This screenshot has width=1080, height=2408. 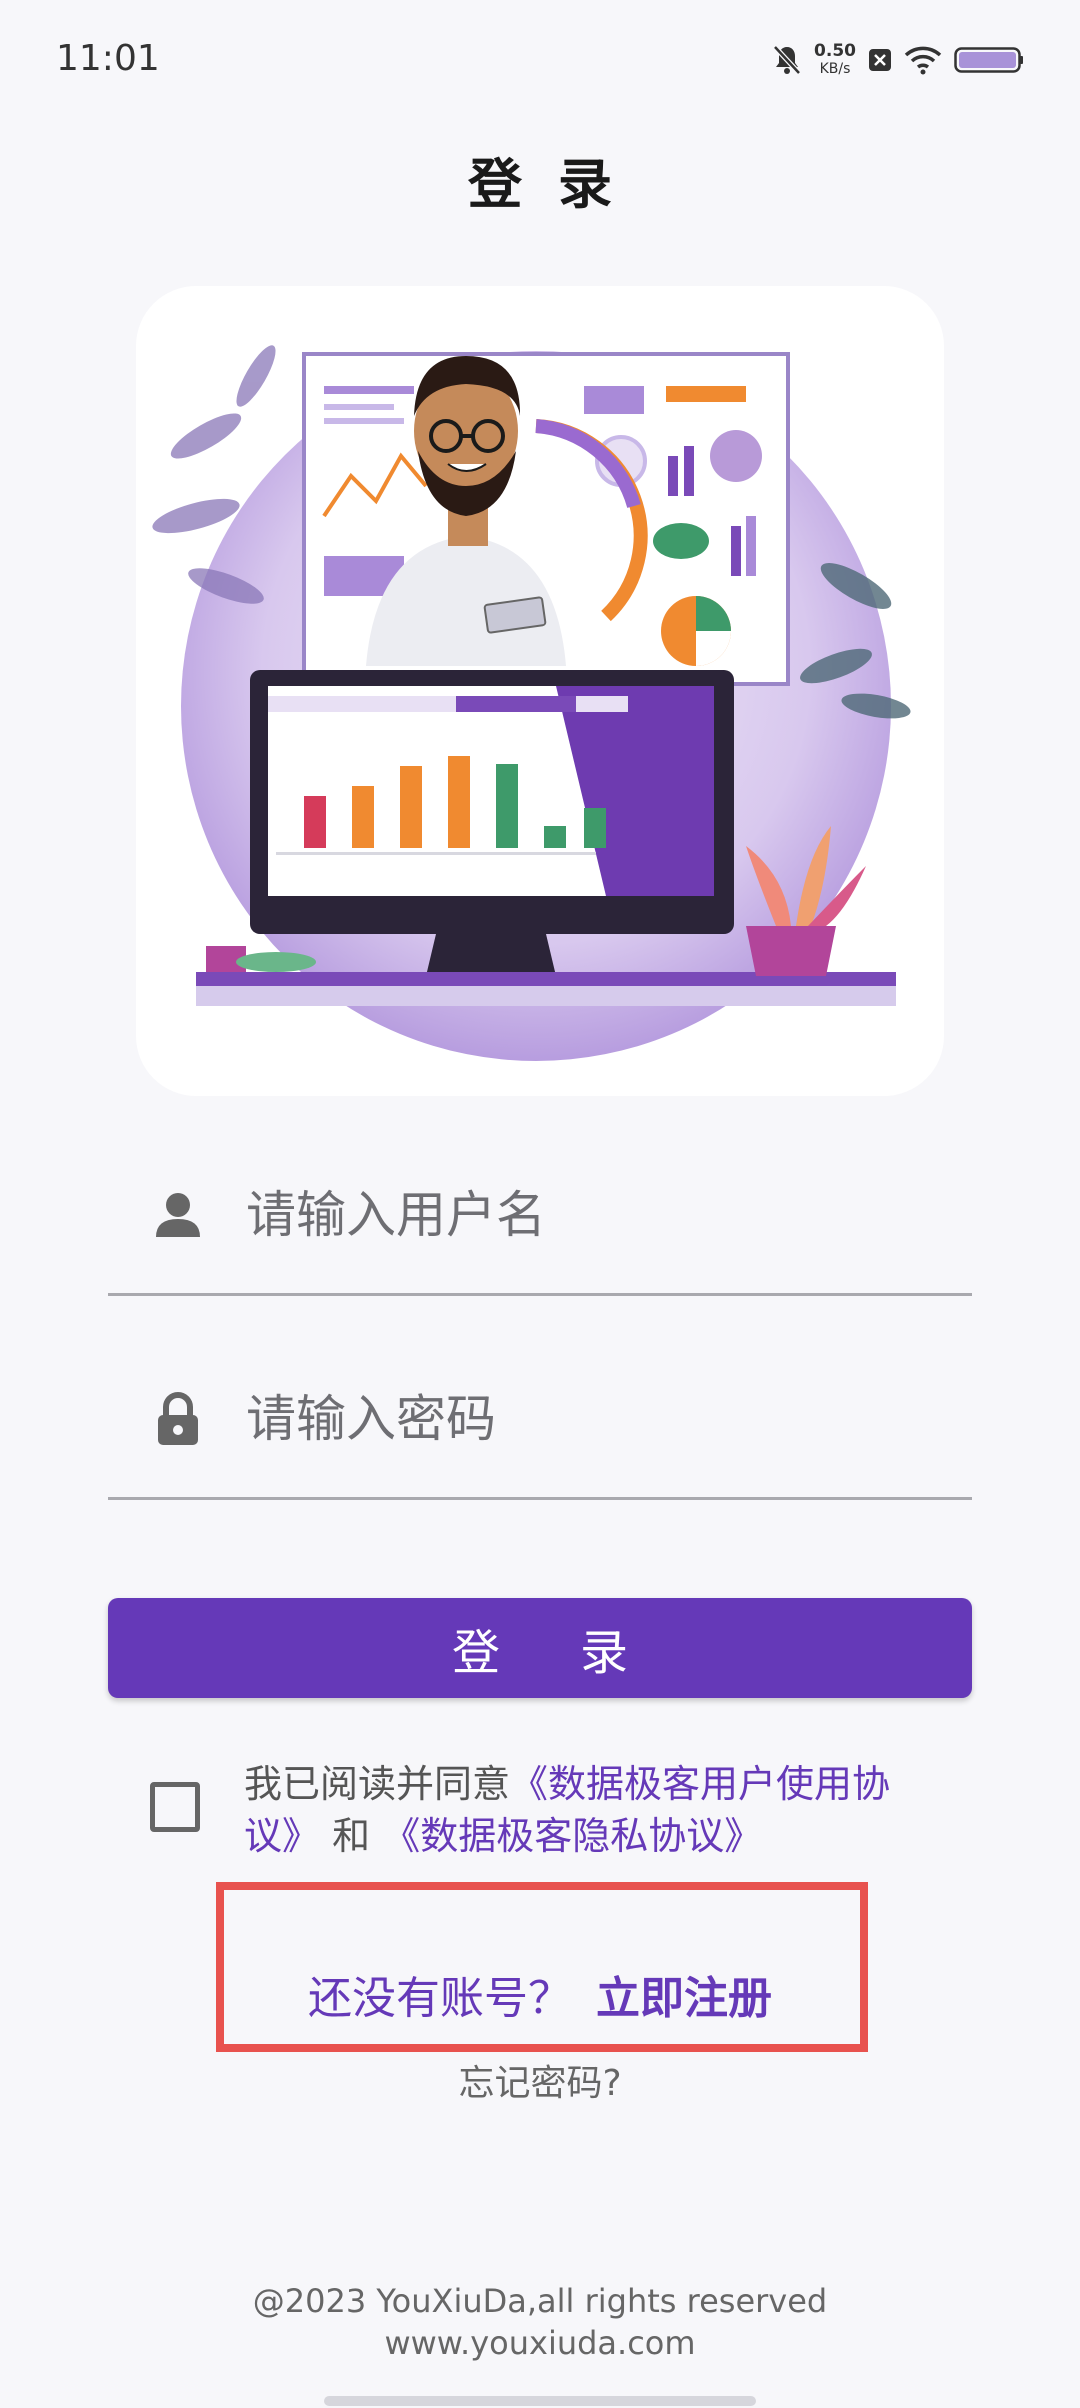 I want to click on network-speed: 0.50 KB/s, so click(x=835, y=60).